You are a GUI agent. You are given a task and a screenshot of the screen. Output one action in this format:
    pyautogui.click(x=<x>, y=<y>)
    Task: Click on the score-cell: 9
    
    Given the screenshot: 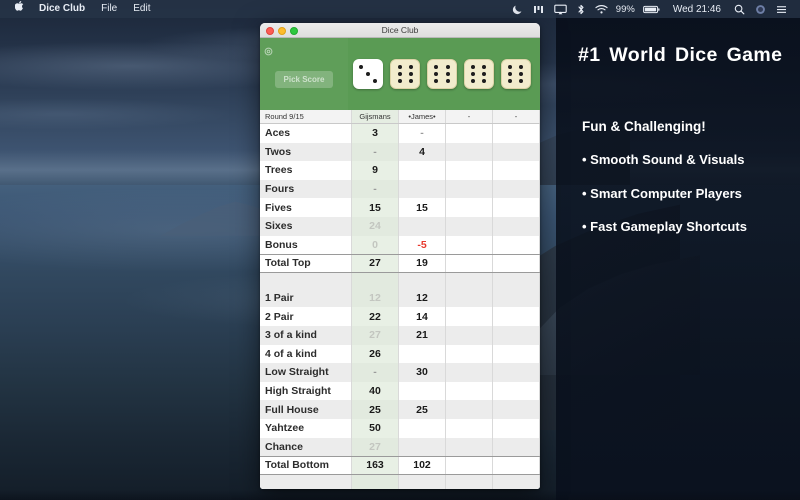 What is the action you would take?
    pyautogui.click(x=375, y=170)
    